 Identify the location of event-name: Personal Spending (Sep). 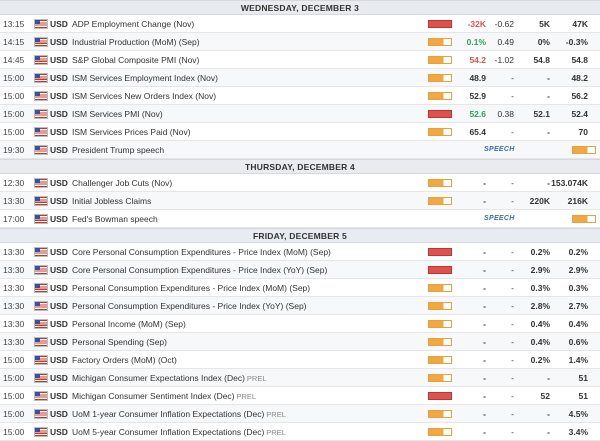
(247, 342).